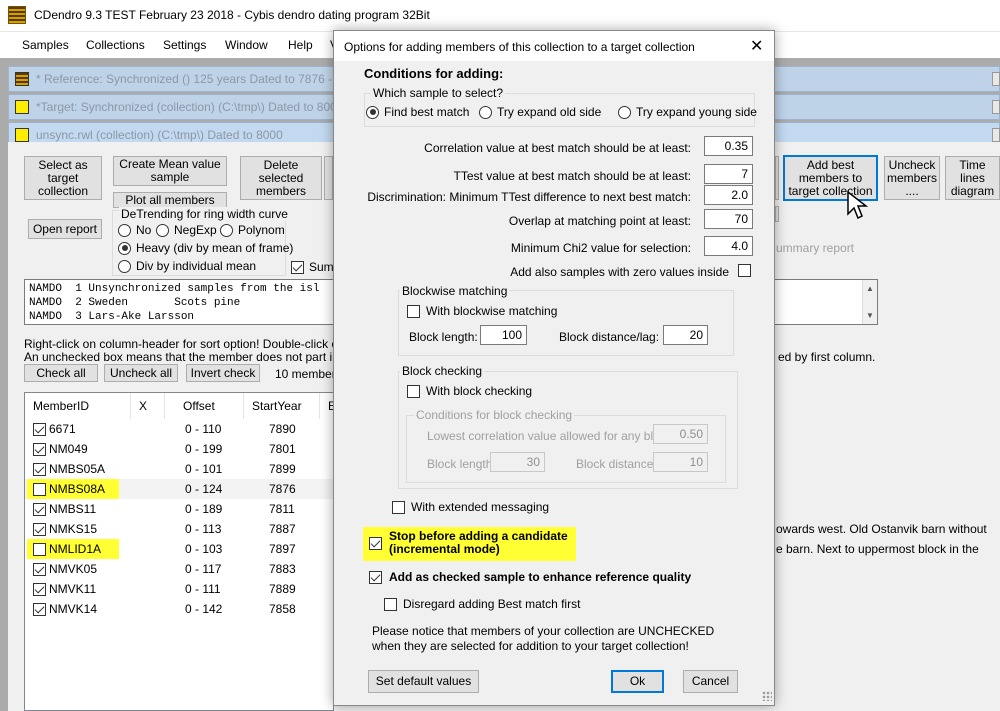  What do you see at coordinates (204, 406) in the screenshot?
I see `column-header-offset: Offset` at bounding box center [204, 406].